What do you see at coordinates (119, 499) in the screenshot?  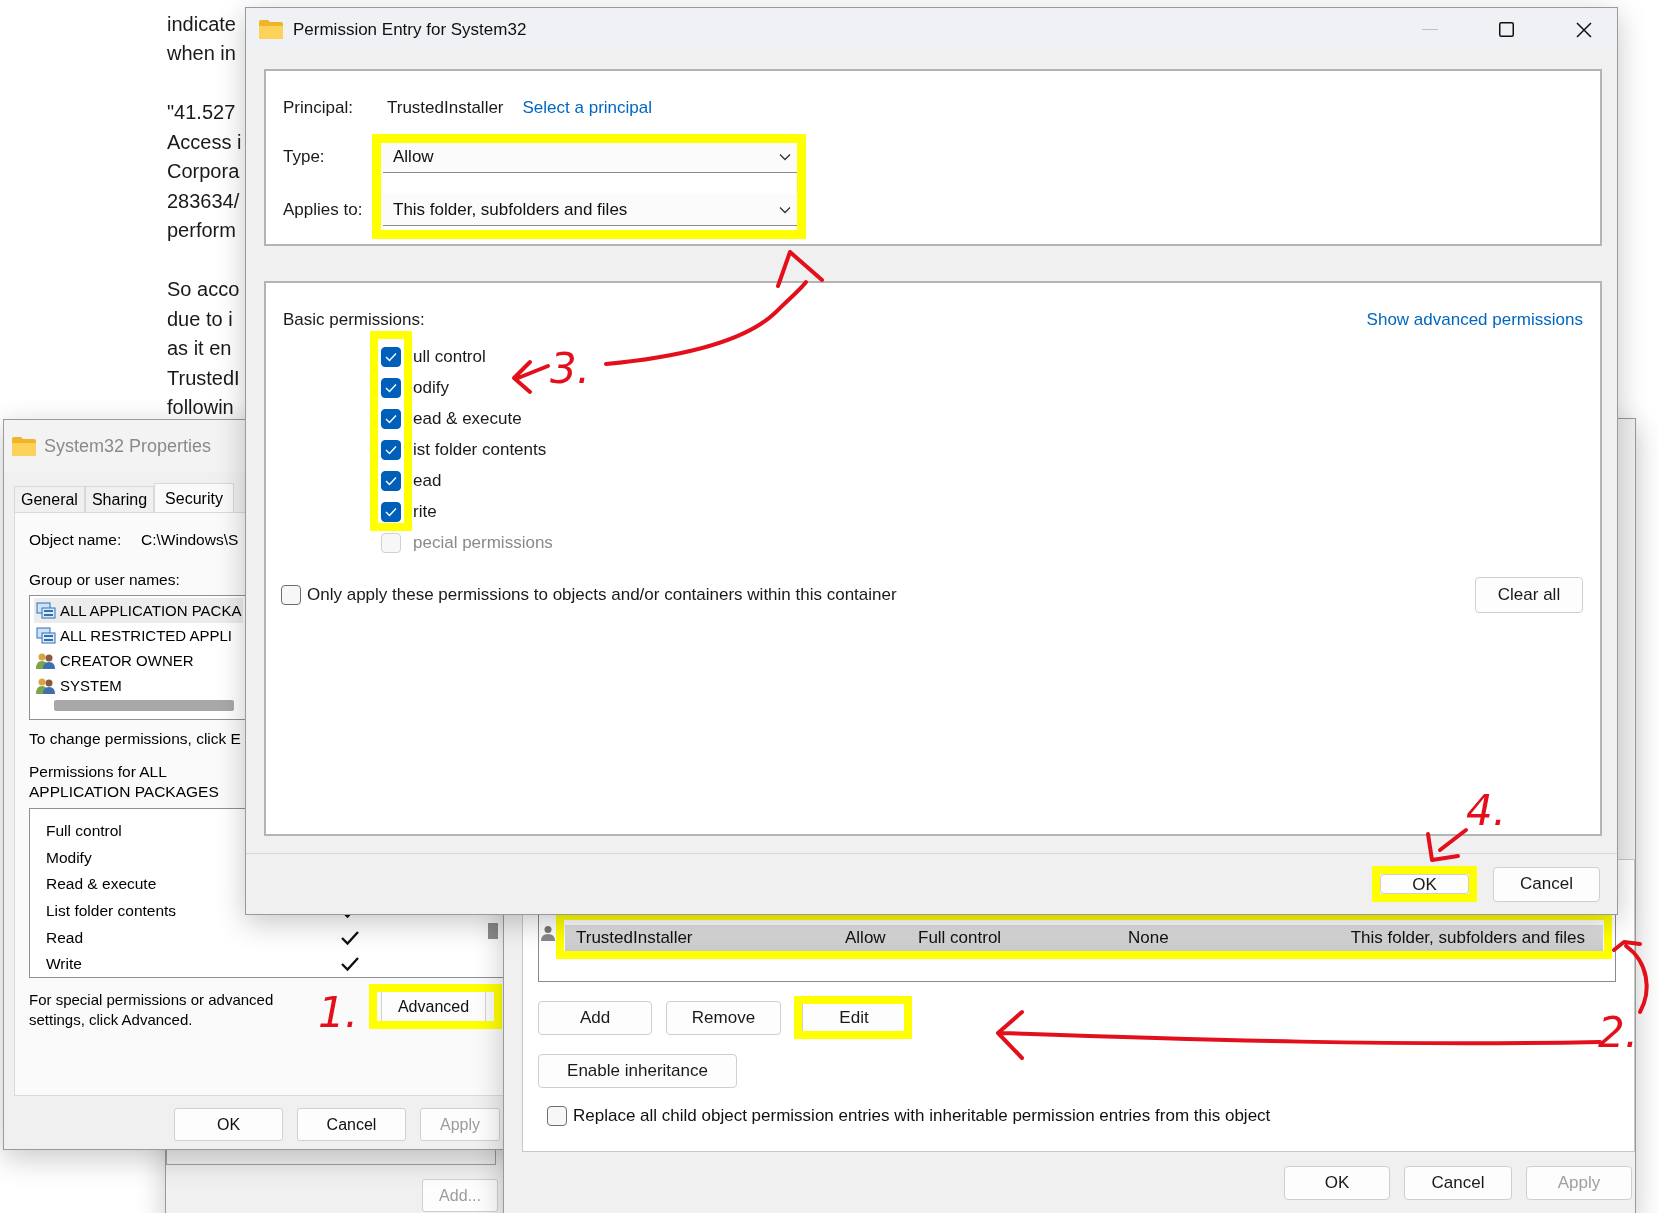 I see `tab: Sharing` at bounding box center [119, 499].